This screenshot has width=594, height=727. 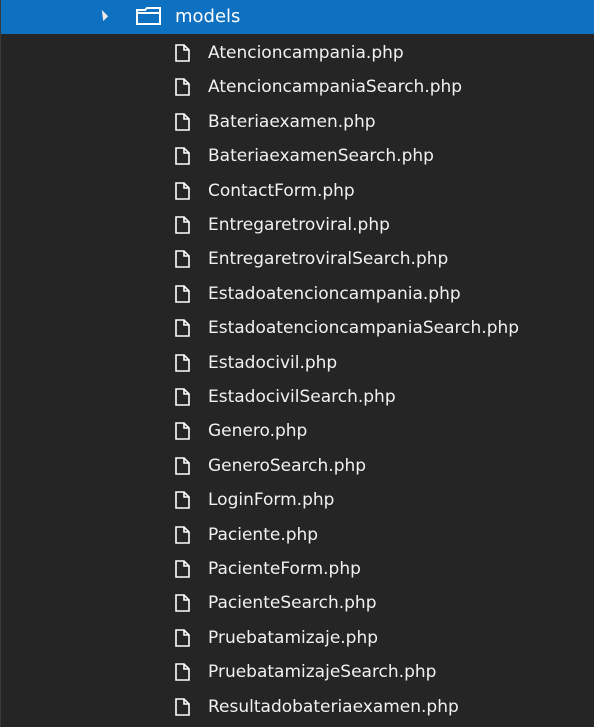 I want to click on file-row: Genero.php, so click(x=297, y=431).